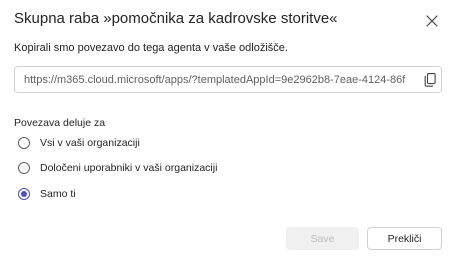  Describe the element at coordinates (129, 168) in the screenshot. I see `radio-label: Določeni uporabniki v vaši organizaciji` at that location.